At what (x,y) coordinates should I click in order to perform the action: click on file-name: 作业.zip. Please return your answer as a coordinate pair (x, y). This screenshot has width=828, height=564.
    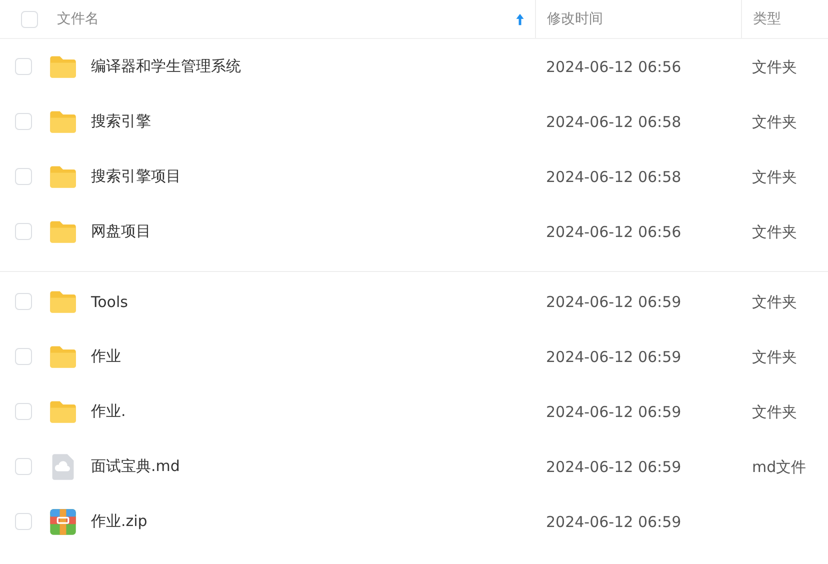
    Looking at the image, I should click on (119, 521).